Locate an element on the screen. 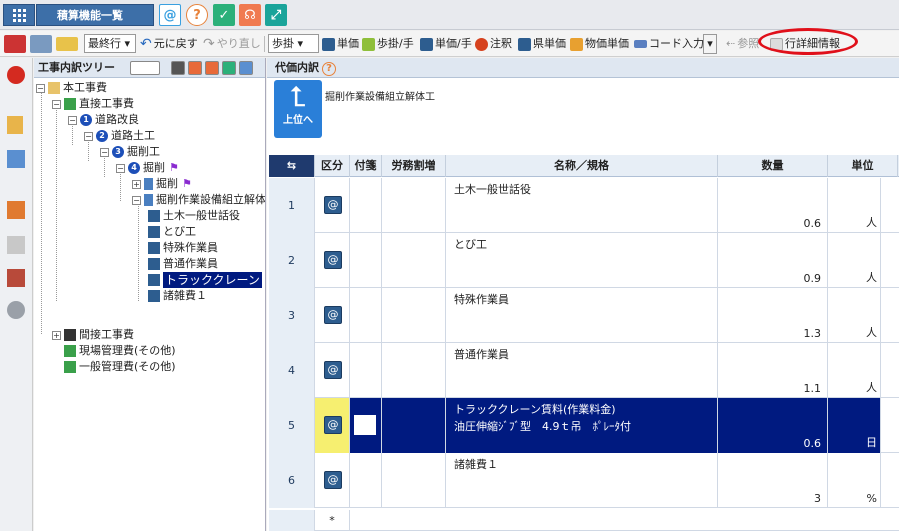  col-qty: 数量 is located at coordinates (773, 166).